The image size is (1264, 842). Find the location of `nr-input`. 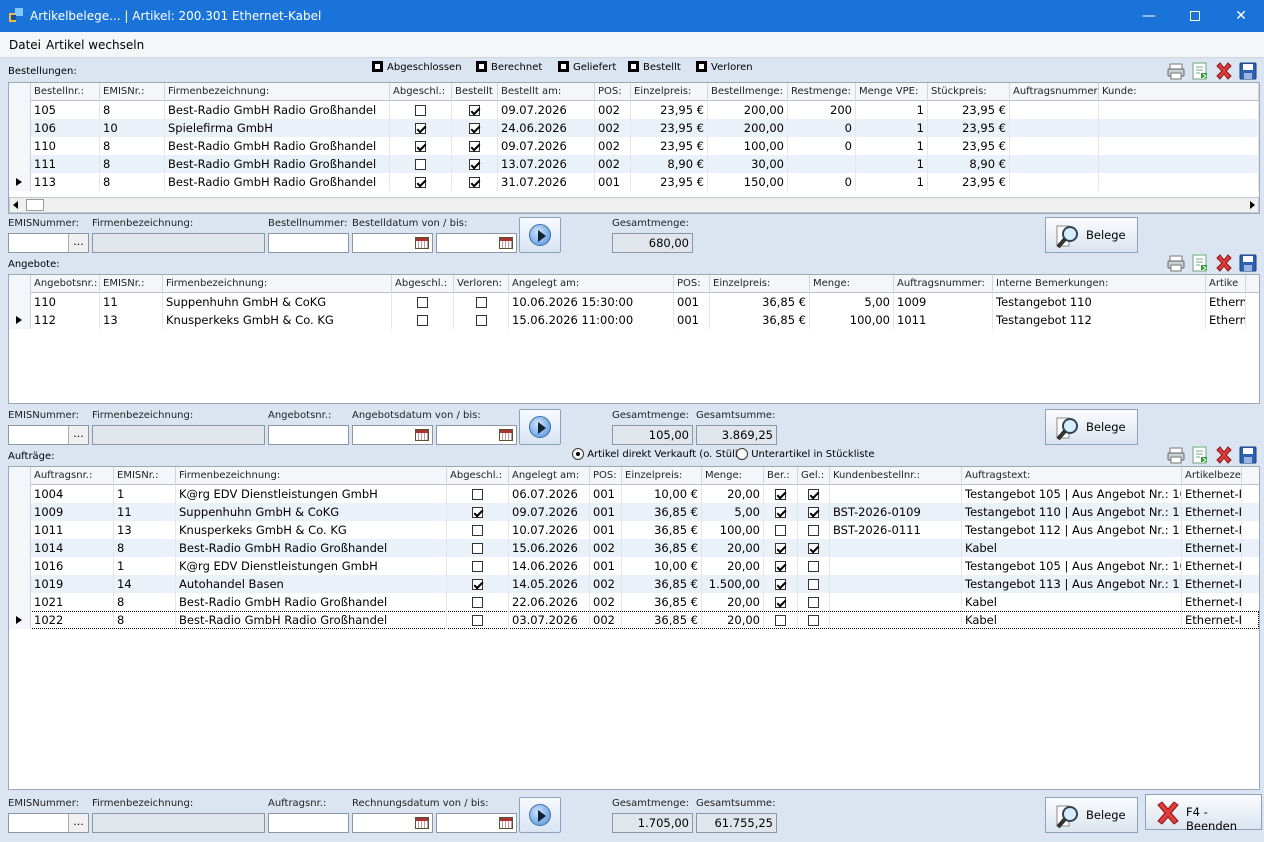

nr-input is located at coordinates (308, 435).